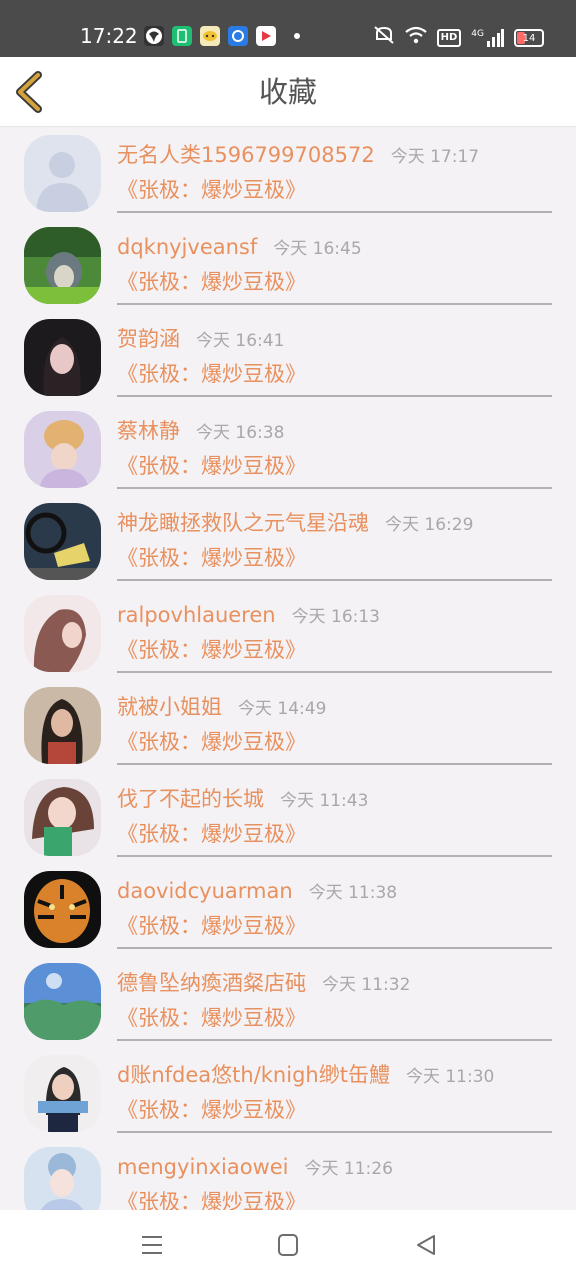 The image size is (576, 1280). What do you see at coordinates (449, 38) in the screenshot?
I see `hd-badge: HD` at bounding box center [449, 38].